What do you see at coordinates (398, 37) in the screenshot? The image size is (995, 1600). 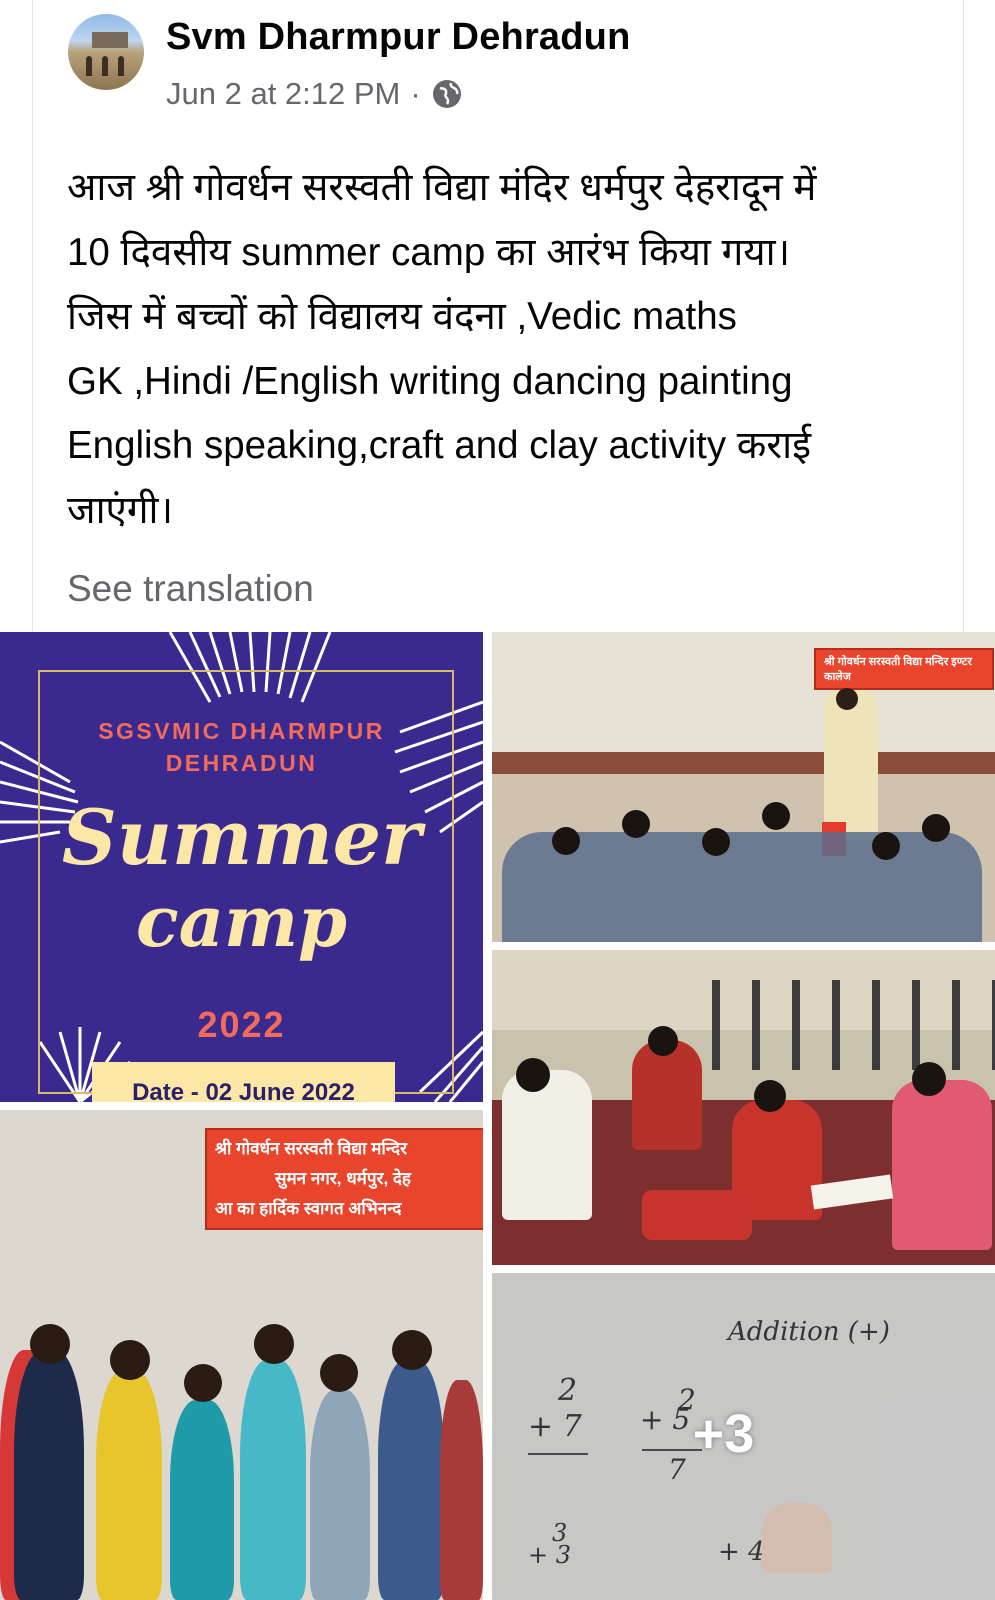 I see `author-name: Svm Dharmpur Dehradun` at bounding box center [398, 37].